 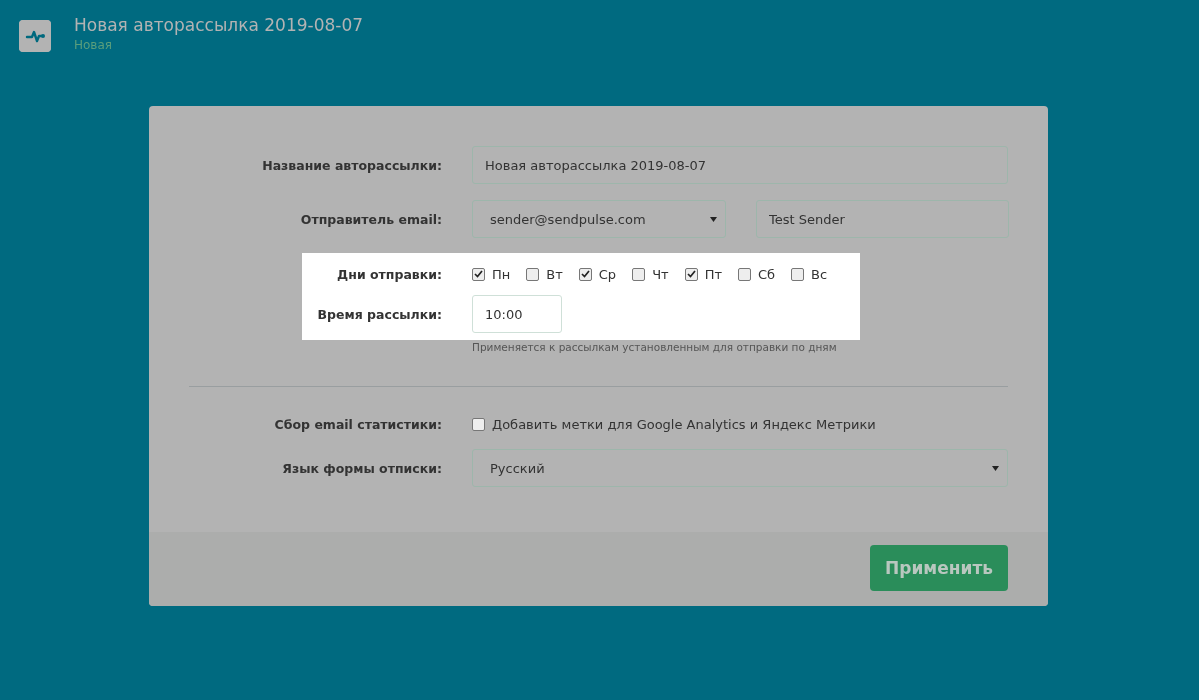 What do you see at coordinates (379, 314) in the screenshot?
I see `field-label: Время рассылки:` at bounding box center [379, 314].